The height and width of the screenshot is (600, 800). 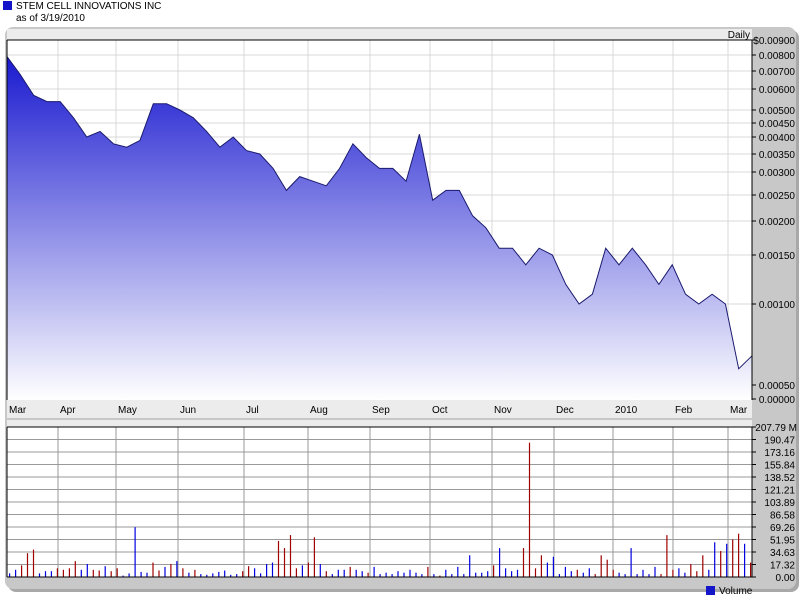 What do you see at coordinates (319, 410) in the screenshot?
I see `x-tick-label: Aug` at bounding box center [319, 410].